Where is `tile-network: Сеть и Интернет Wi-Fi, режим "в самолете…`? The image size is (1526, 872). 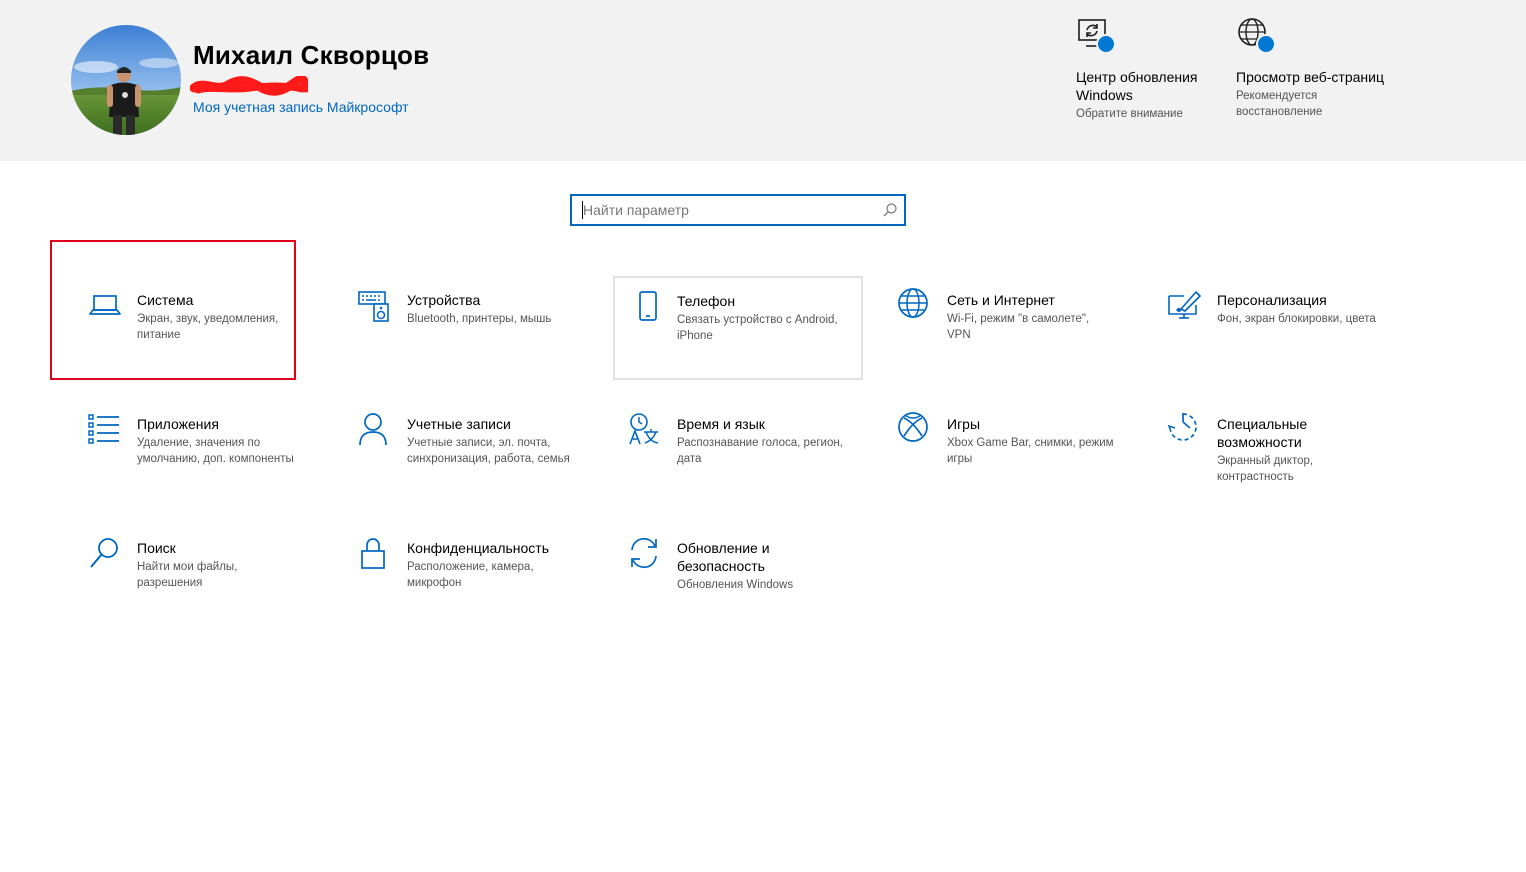 tile-network: Сеть и Интернет Wi-Fi, режим "в самолете… is located at coordinates (994, 328).